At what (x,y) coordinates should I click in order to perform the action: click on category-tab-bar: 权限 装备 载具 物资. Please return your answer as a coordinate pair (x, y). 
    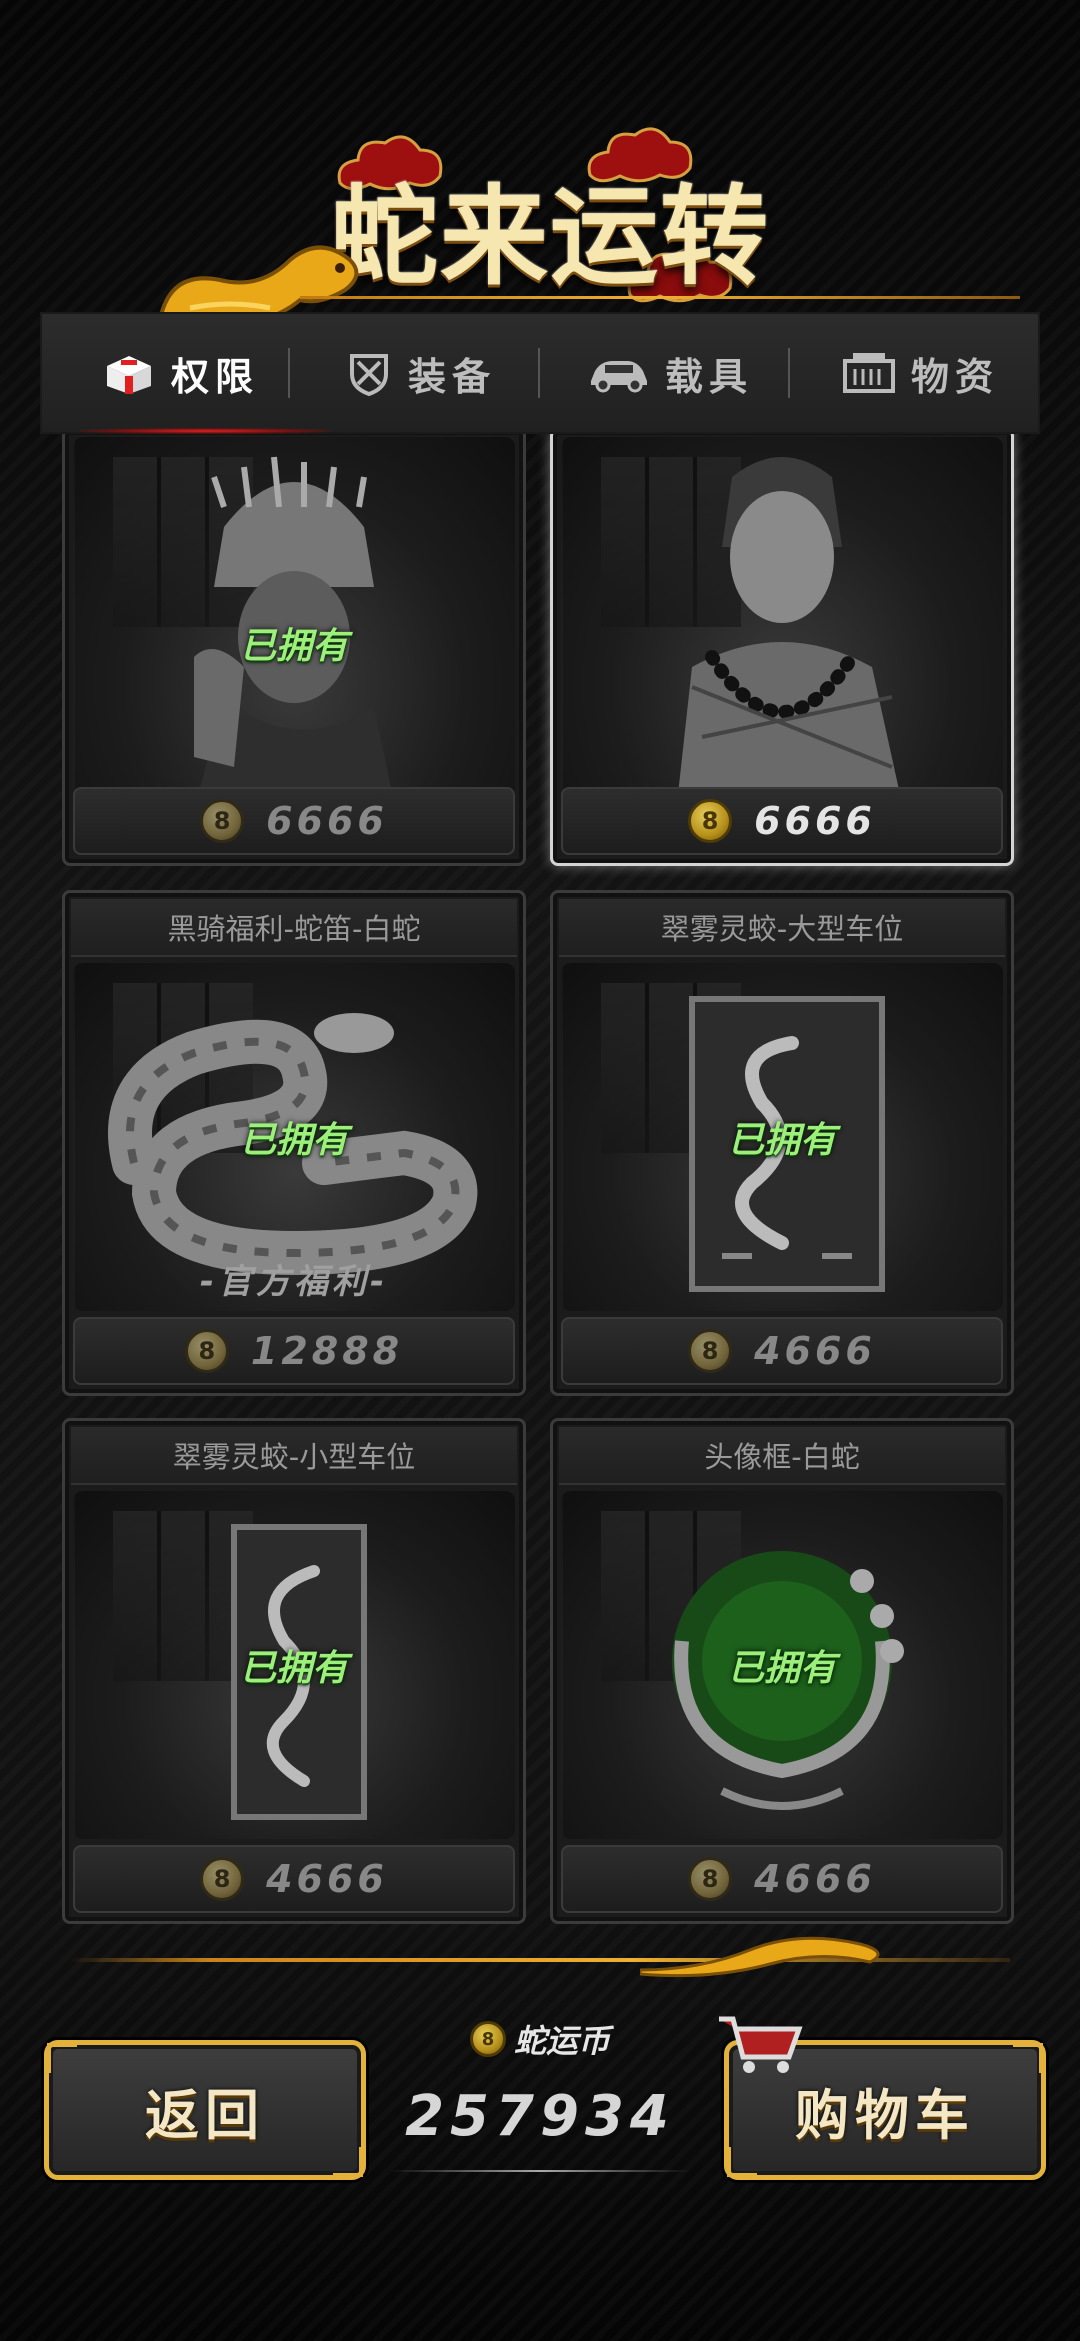
    Looking at the image, I should click on (540, 373).